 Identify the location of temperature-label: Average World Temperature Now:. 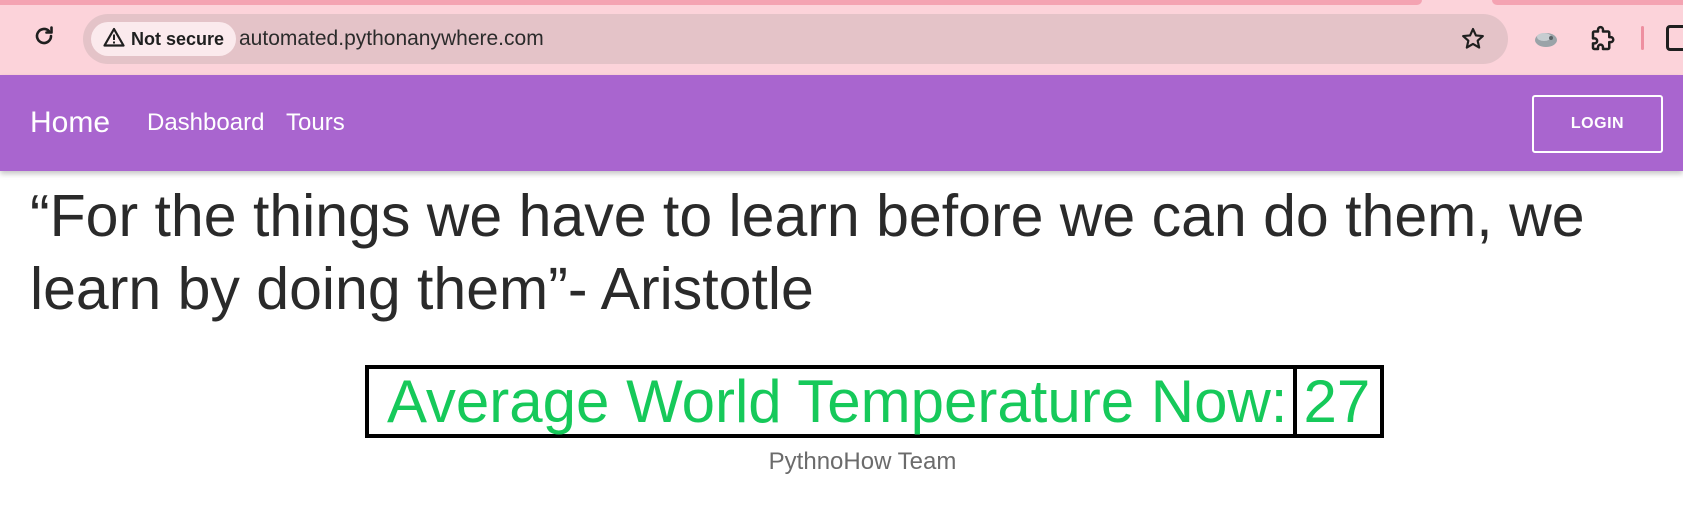
(837, 401).